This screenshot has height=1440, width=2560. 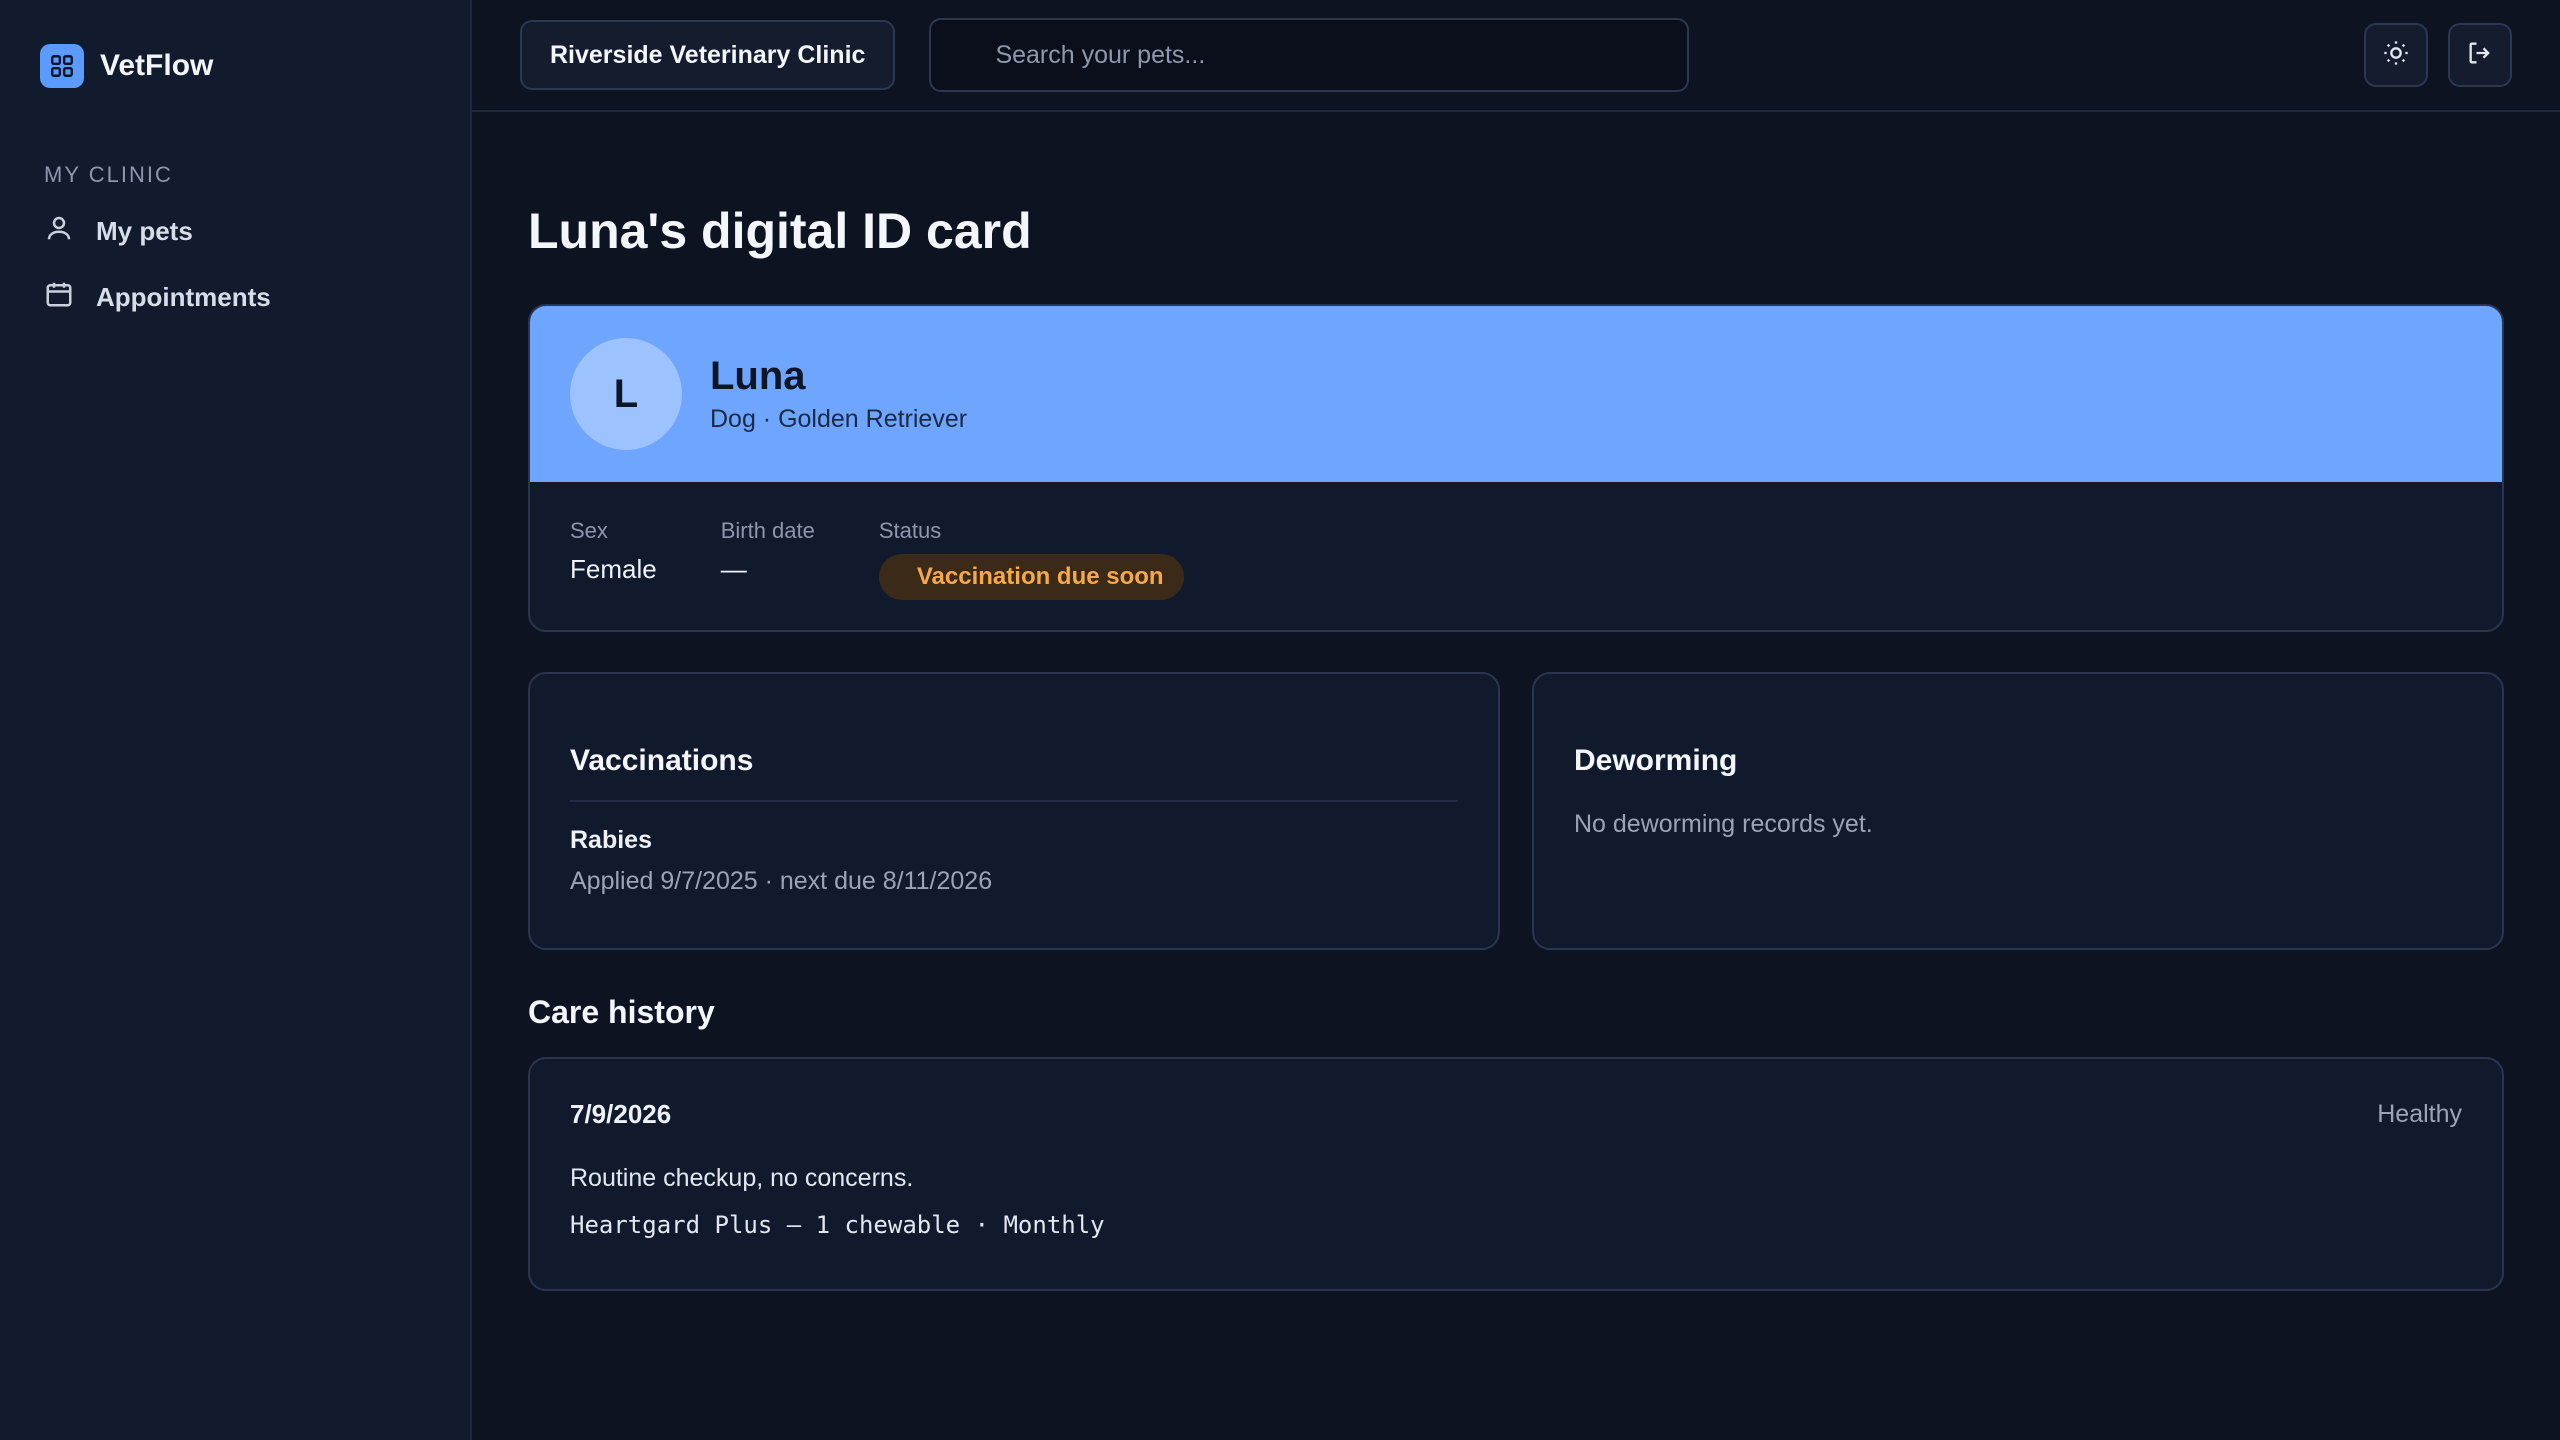 What do you see at coordinates (1516, 394) in the screenshot?
I see `pet-id-header: L Luna Dog · Golden Retriever` at bounding box center [1516, 394].